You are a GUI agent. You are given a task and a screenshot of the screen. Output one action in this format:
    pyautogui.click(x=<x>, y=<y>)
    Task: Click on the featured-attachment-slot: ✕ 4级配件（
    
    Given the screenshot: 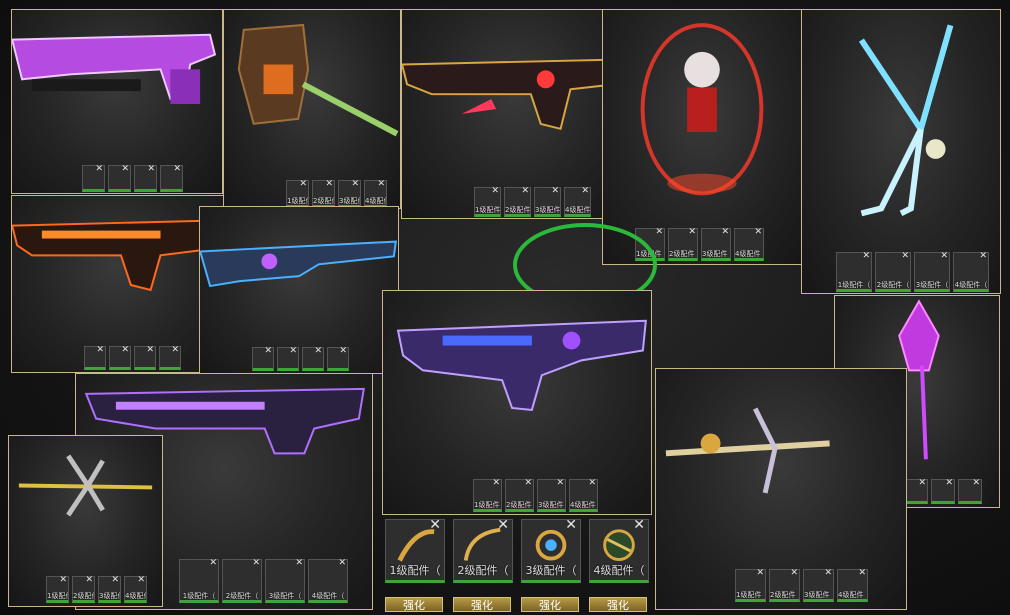 What is the action you would take?
    pyautogui.click(x=619, y=550)
    